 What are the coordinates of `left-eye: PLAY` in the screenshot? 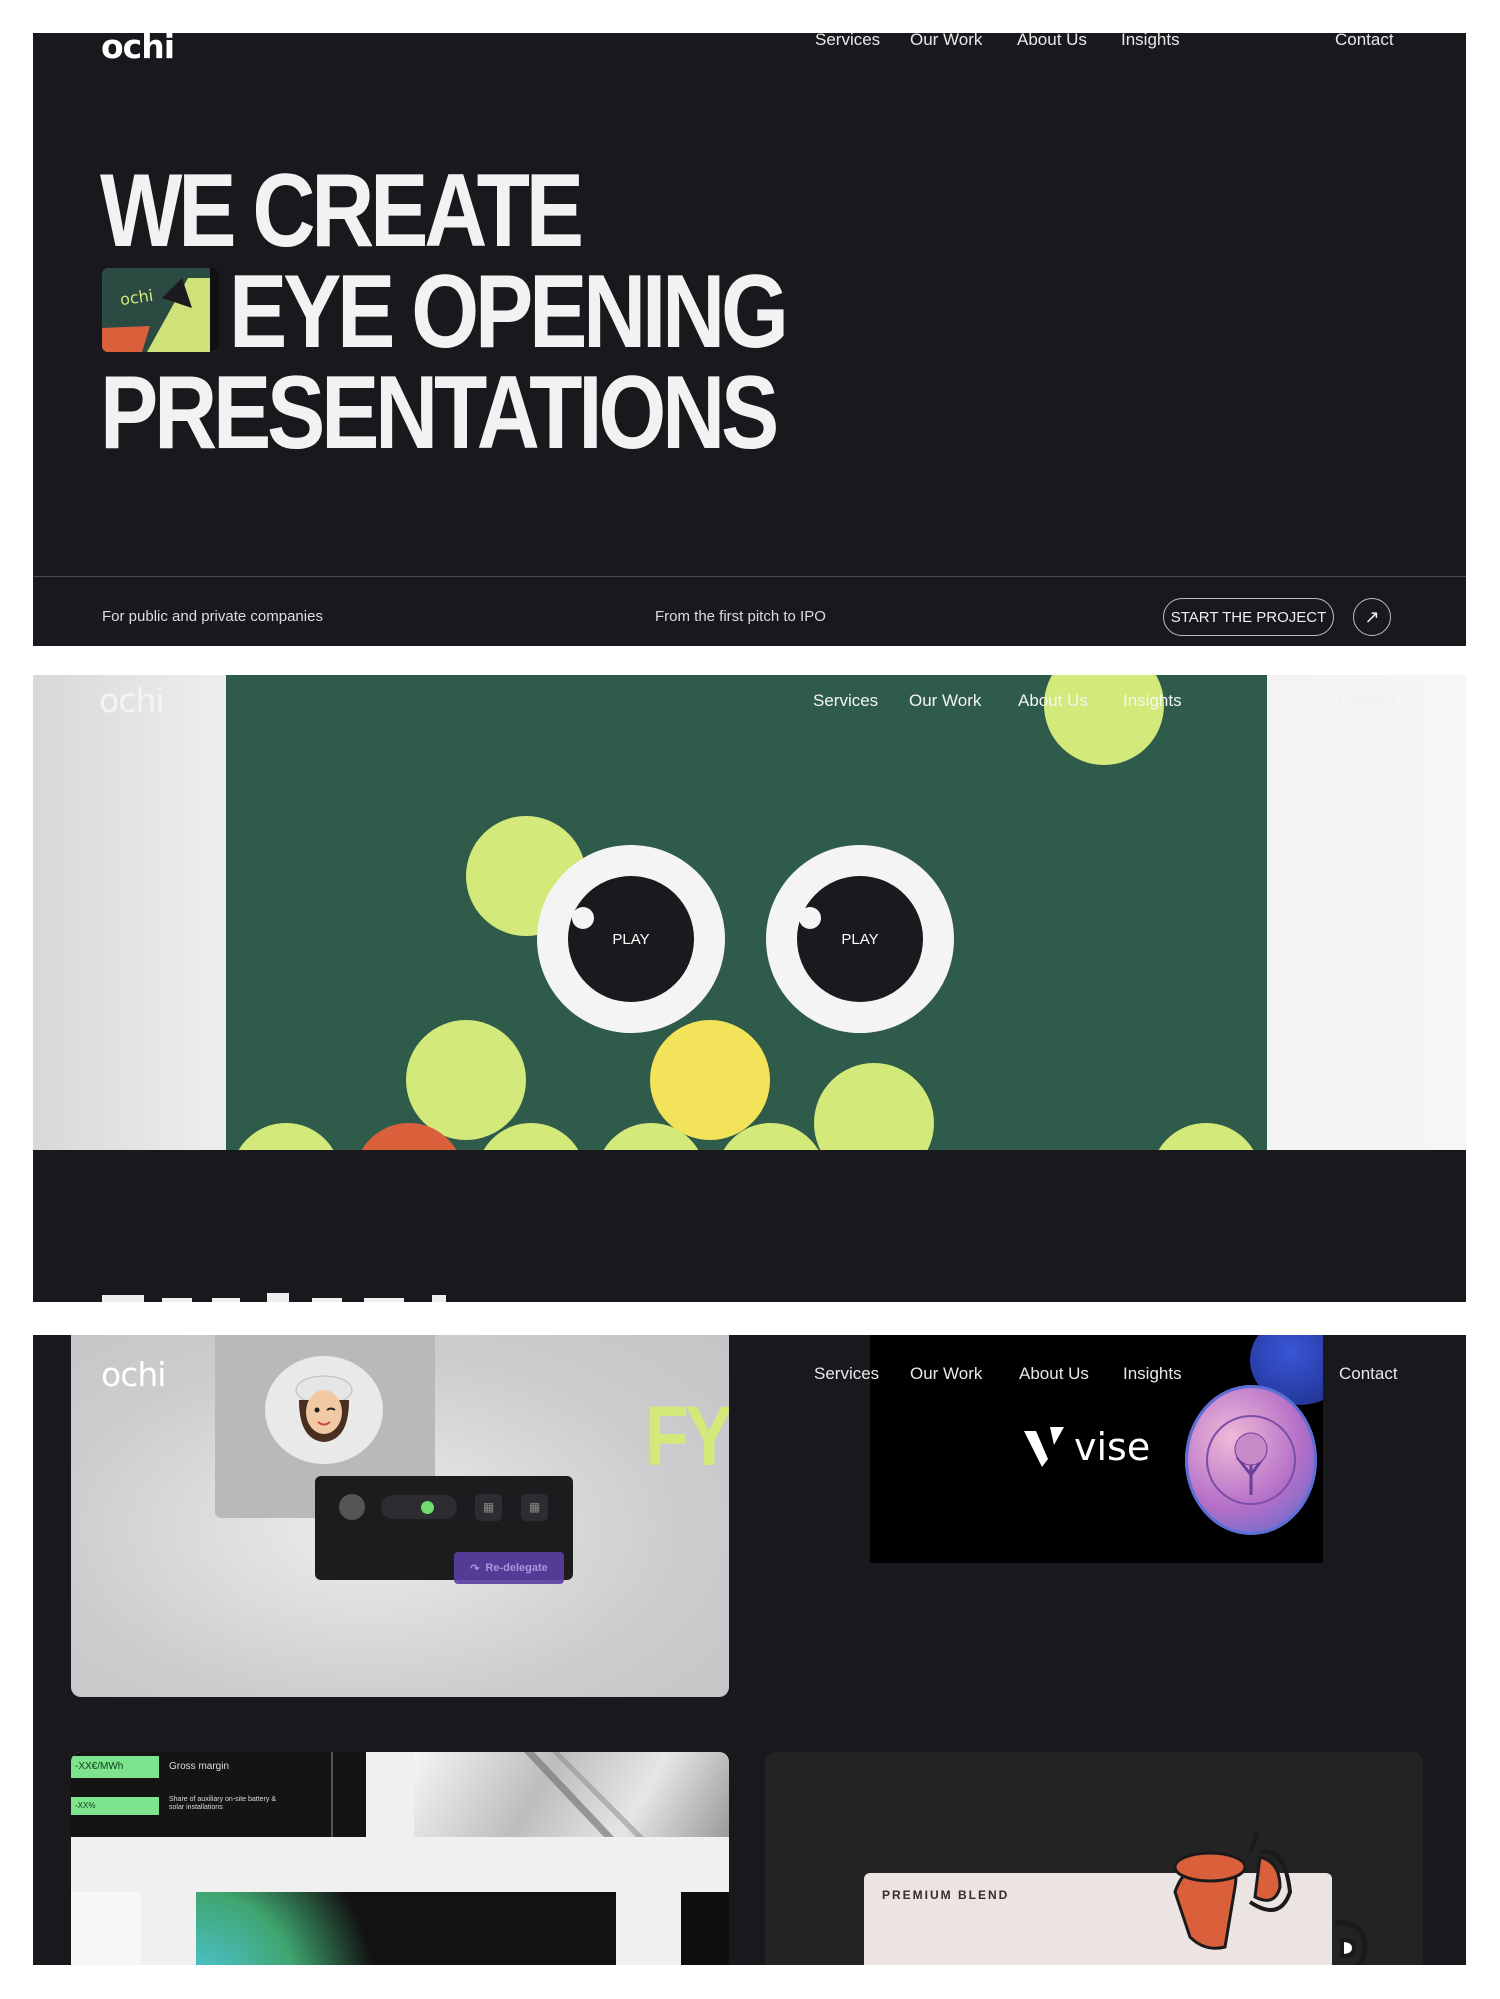 It's located at (631, 939).